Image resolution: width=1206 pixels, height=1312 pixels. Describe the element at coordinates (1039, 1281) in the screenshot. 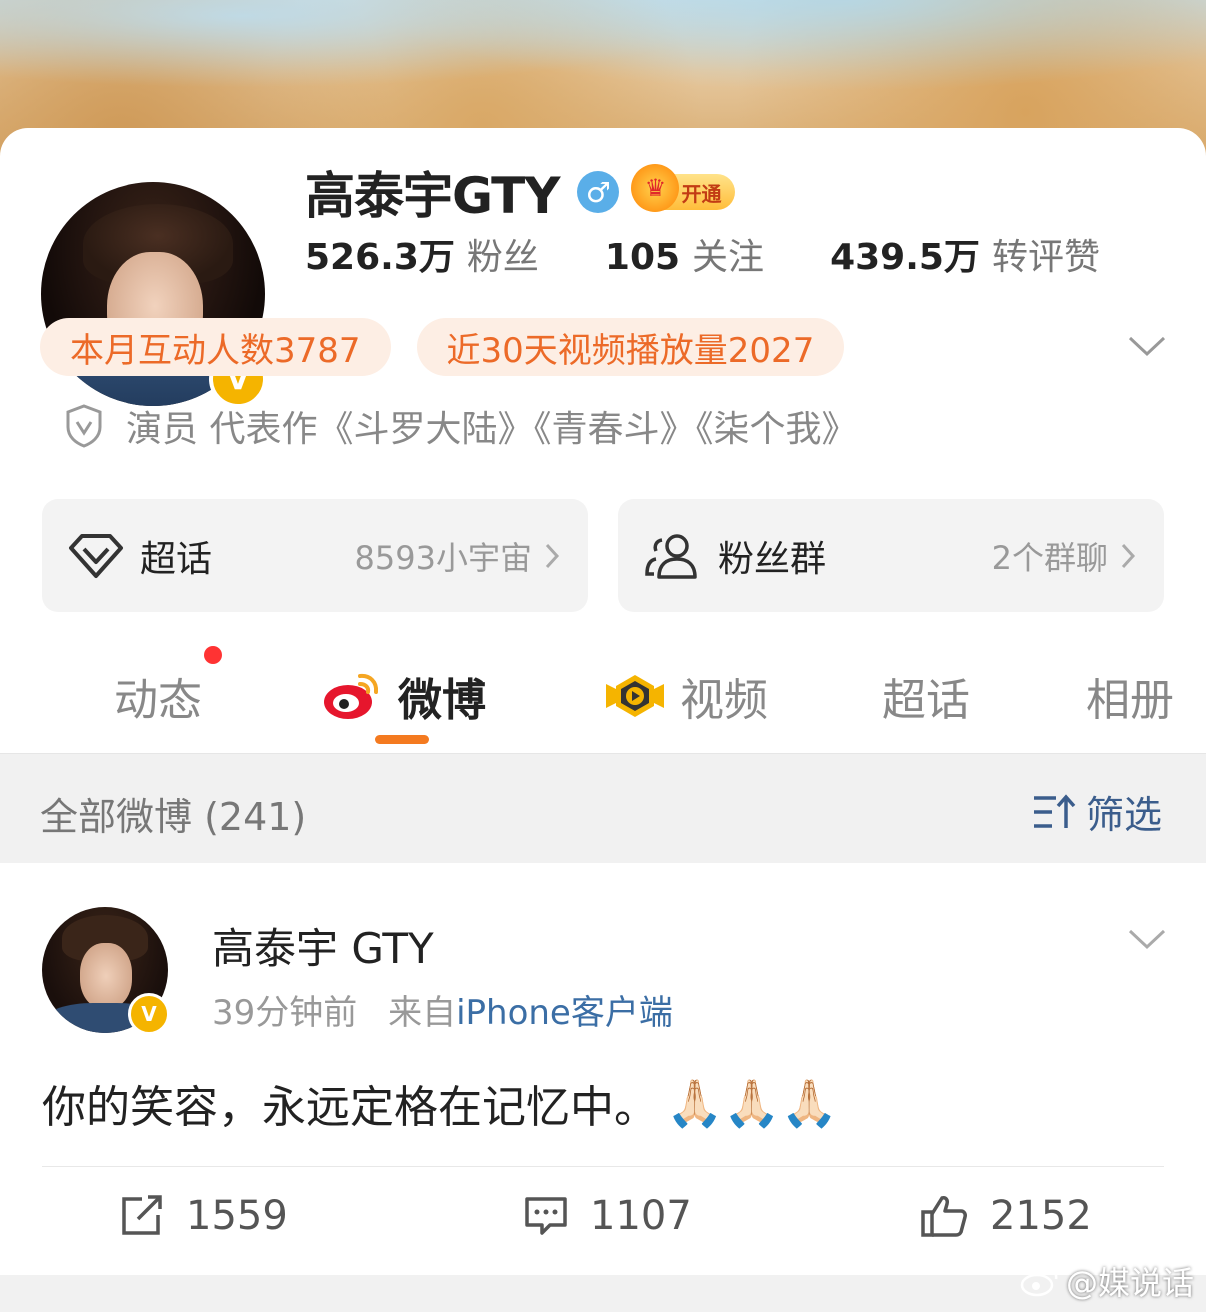

I see `weibo-watermark-icon` at that location.